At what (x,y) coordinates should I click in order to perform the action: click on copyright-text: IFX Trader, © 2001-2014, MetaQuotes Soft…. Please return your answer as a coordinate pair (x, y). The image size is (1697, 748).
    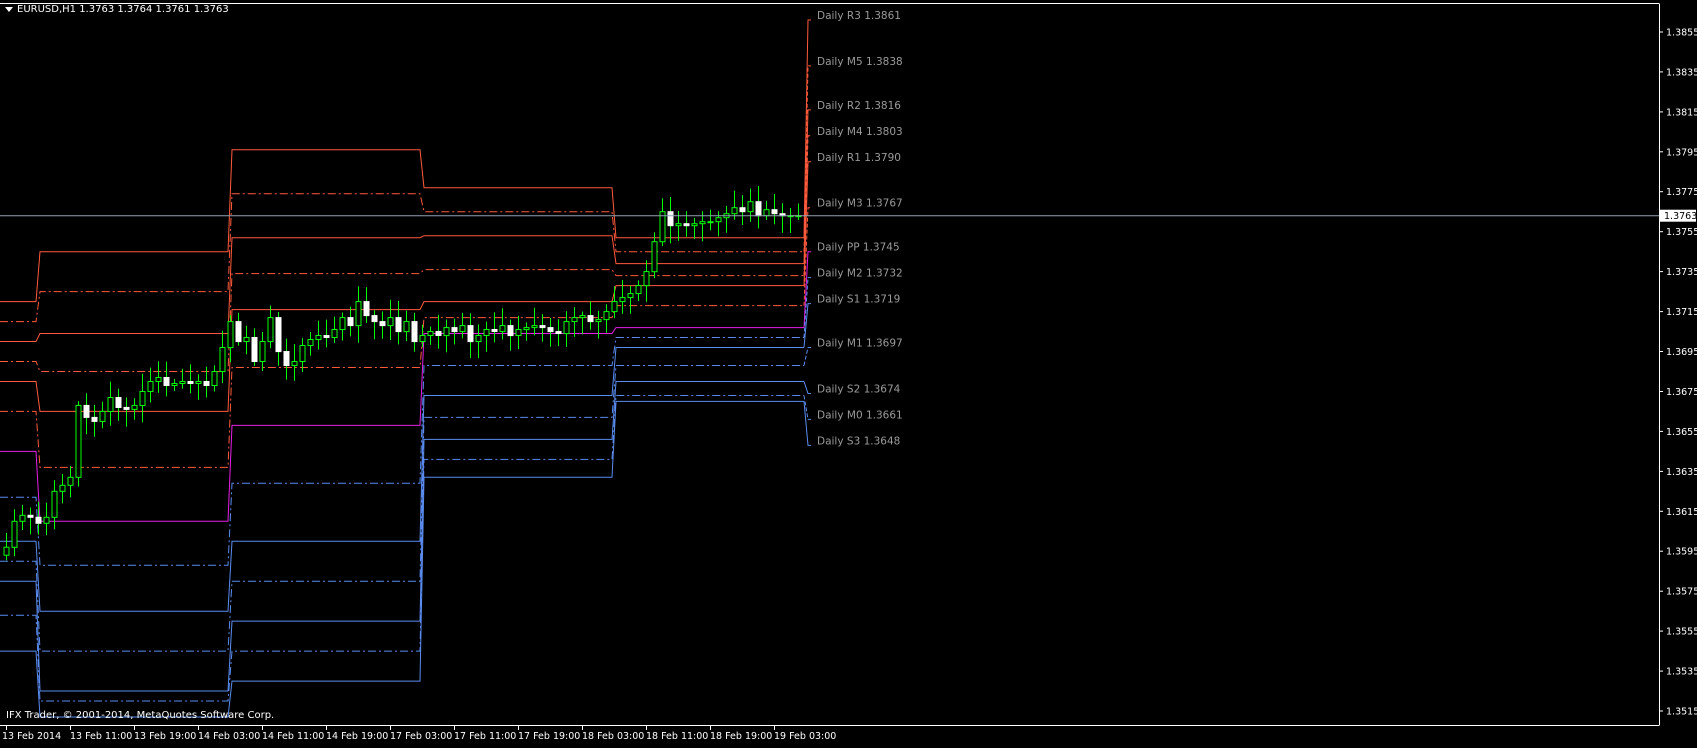
    Looking at the image, I should click on (140, 715).